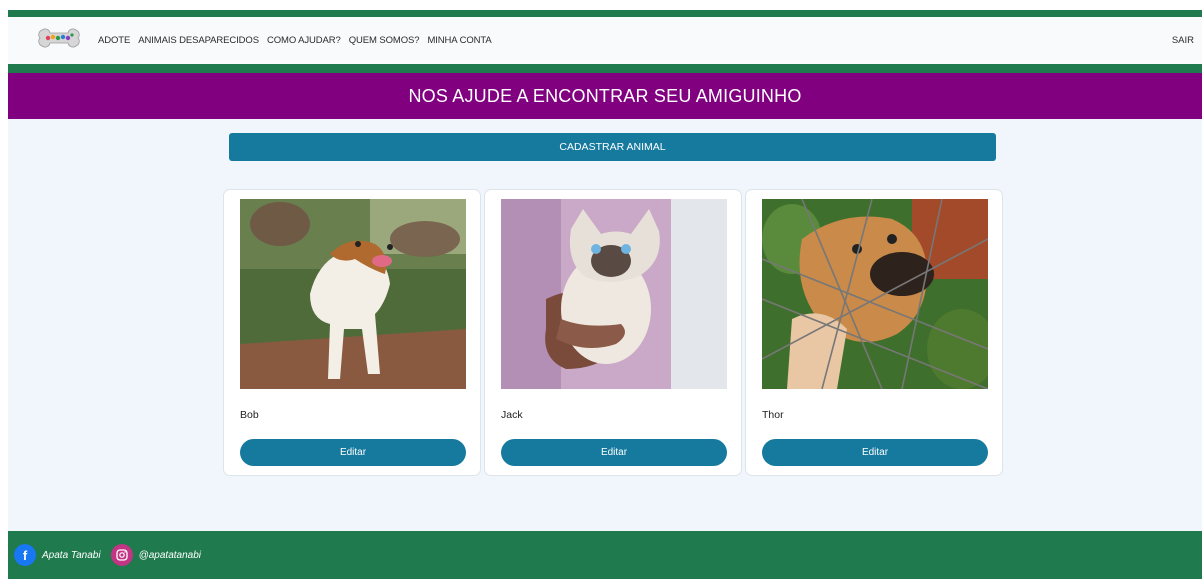 The height and width of the screenshot is (579, 1202). What do you see at coordinates (71, 555) in the screenshot?
I see `facebook-name: Apata Tanabi` at bounding box center [71, 555].